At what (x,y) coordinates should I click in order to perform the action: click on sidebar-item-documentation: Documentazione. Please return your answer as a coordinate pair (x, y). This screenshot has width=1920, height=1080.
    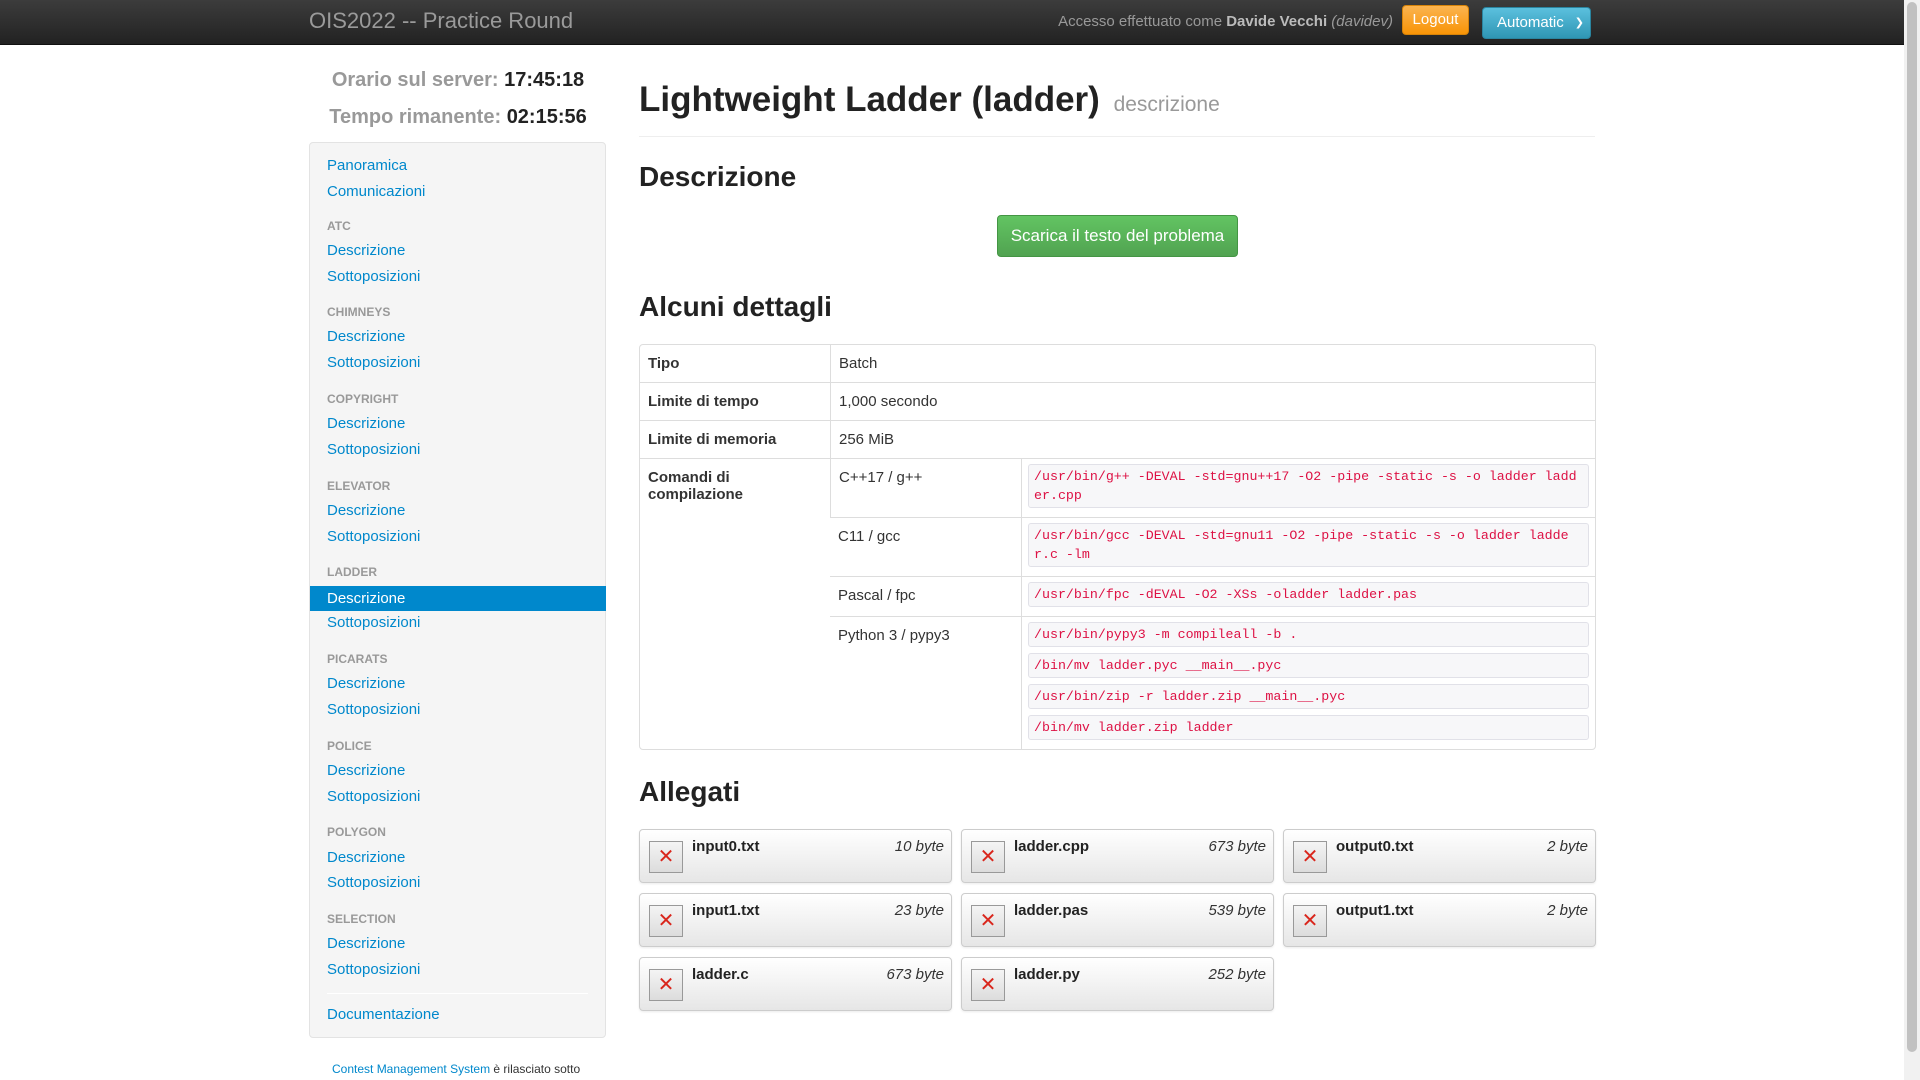
    Looking at the image, I should click on (457, 1014).